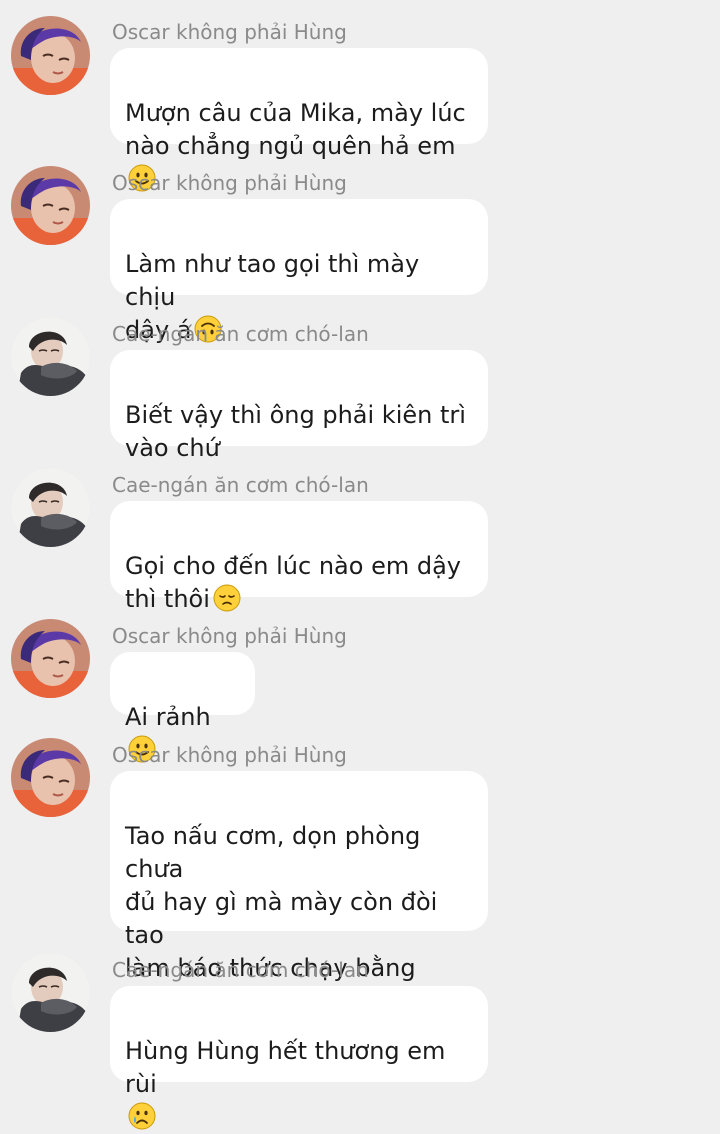 This screenshot has width=720, height=1134. What do you see at coordinates (227, 598) in the screenshot?
I see `pensive-face-icon` at bounding box center [227, 598].